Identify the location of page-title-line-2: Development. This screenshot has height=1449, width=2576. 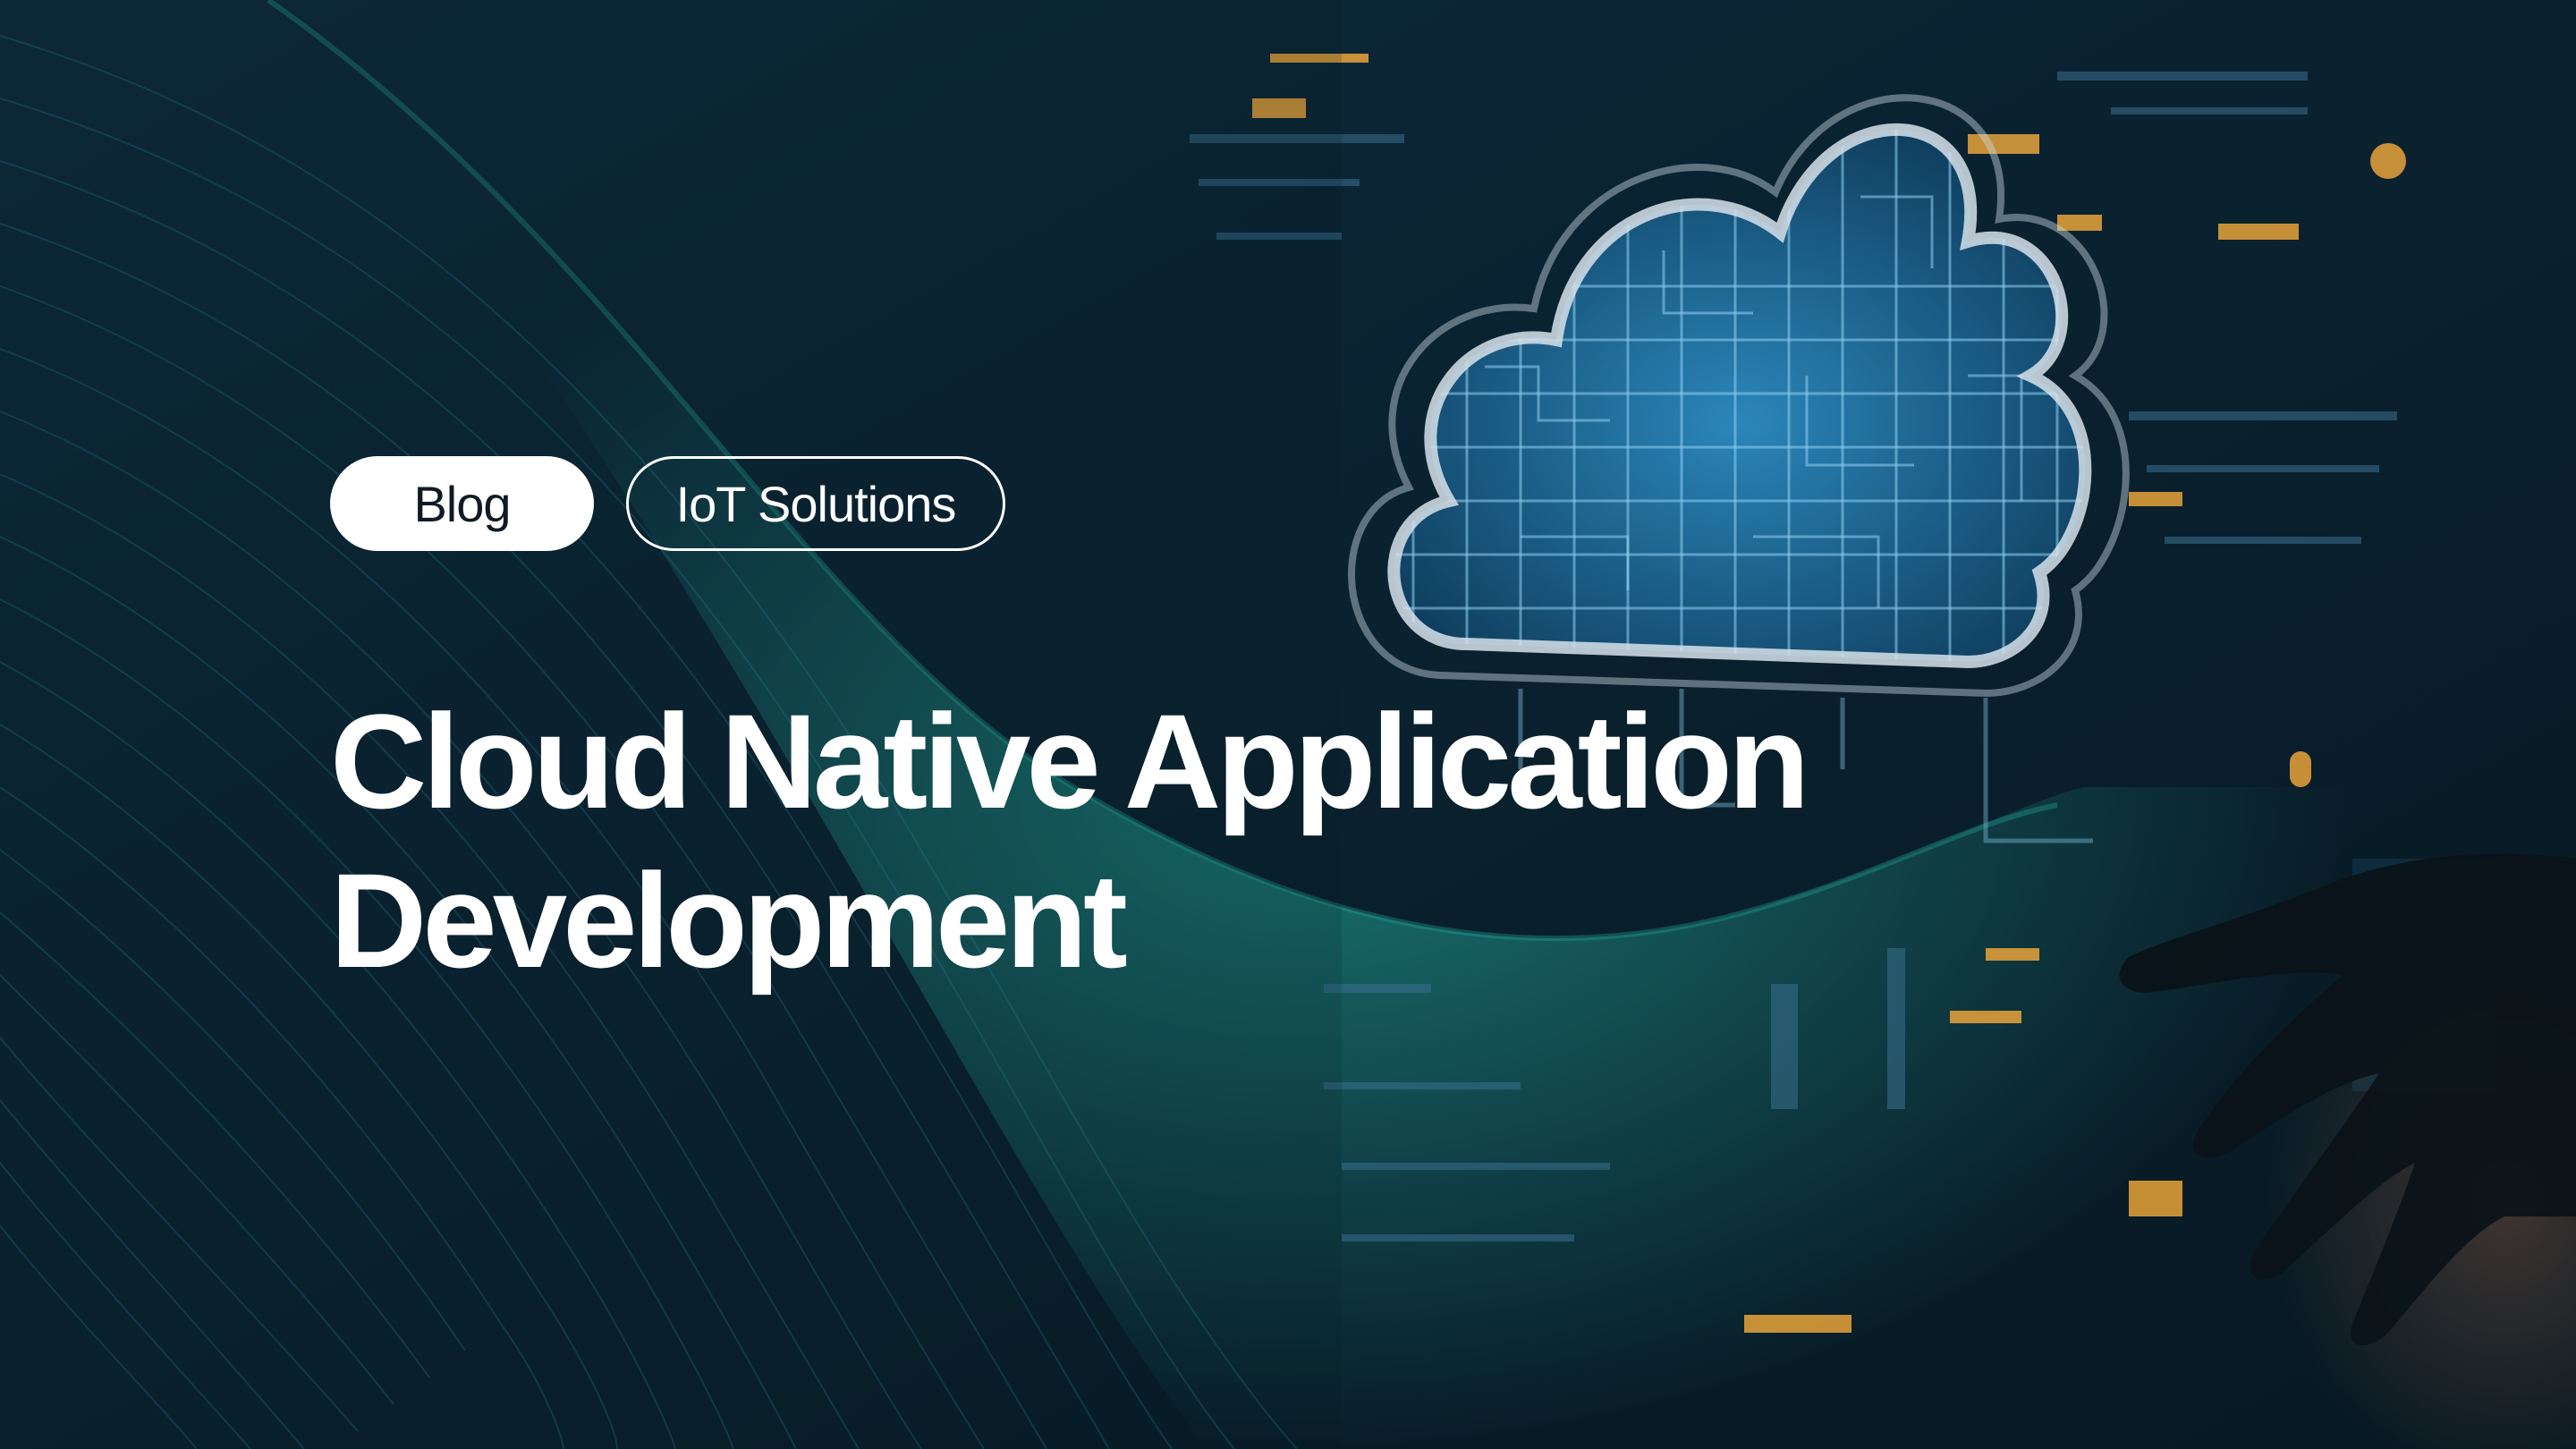
(729, 920).